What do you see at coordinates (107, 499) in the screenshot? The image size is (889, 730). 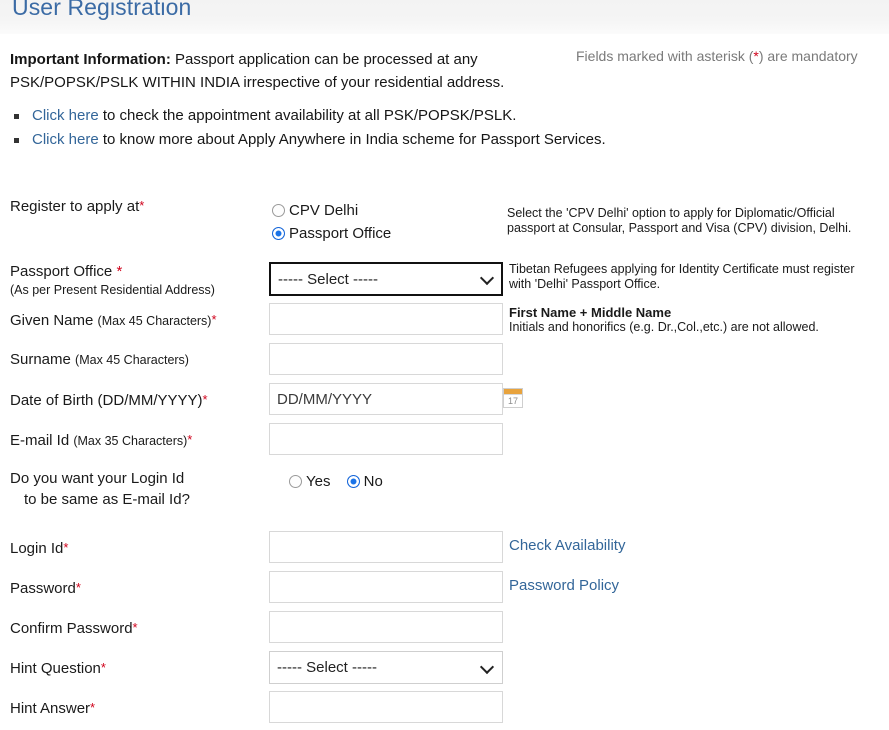 I see `login-same-as-email-label-line2: to be same as E-mail Id?` at bounding box center [107, 499].